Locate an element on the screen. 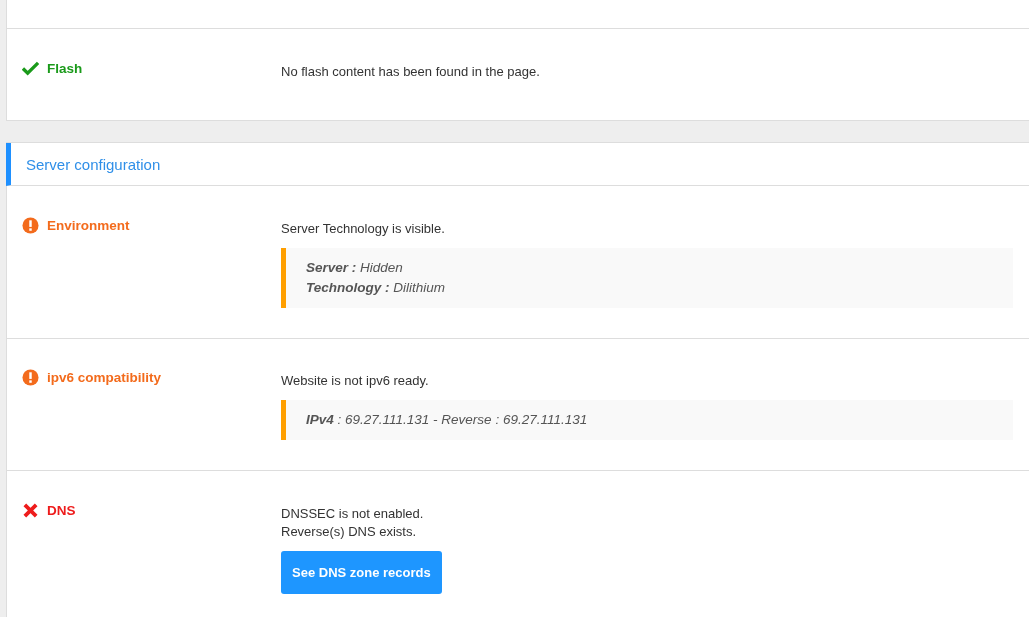 The height and width of the screenshot is (617, 1029). check-message: DNSSEC is not enabled. is located at coordinates (353, 514).